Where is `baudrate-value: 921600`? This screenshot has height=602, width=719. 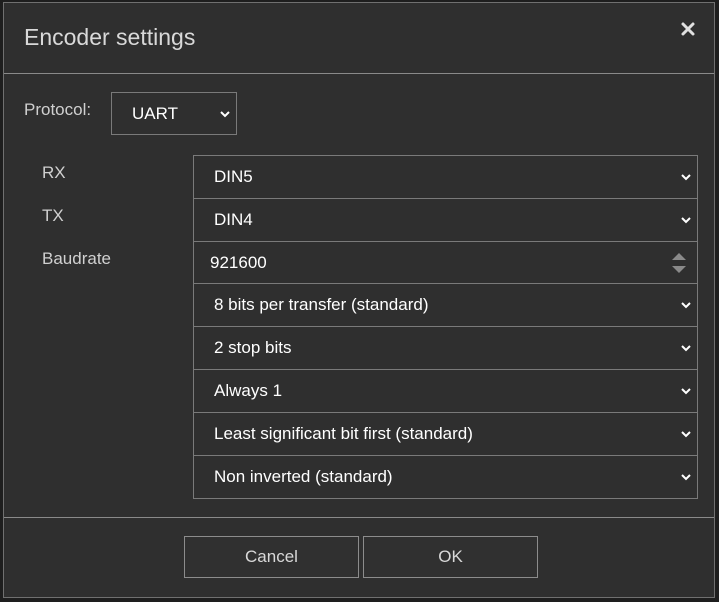
baudrate-value: 921600 is located at coordinates (238, 262).